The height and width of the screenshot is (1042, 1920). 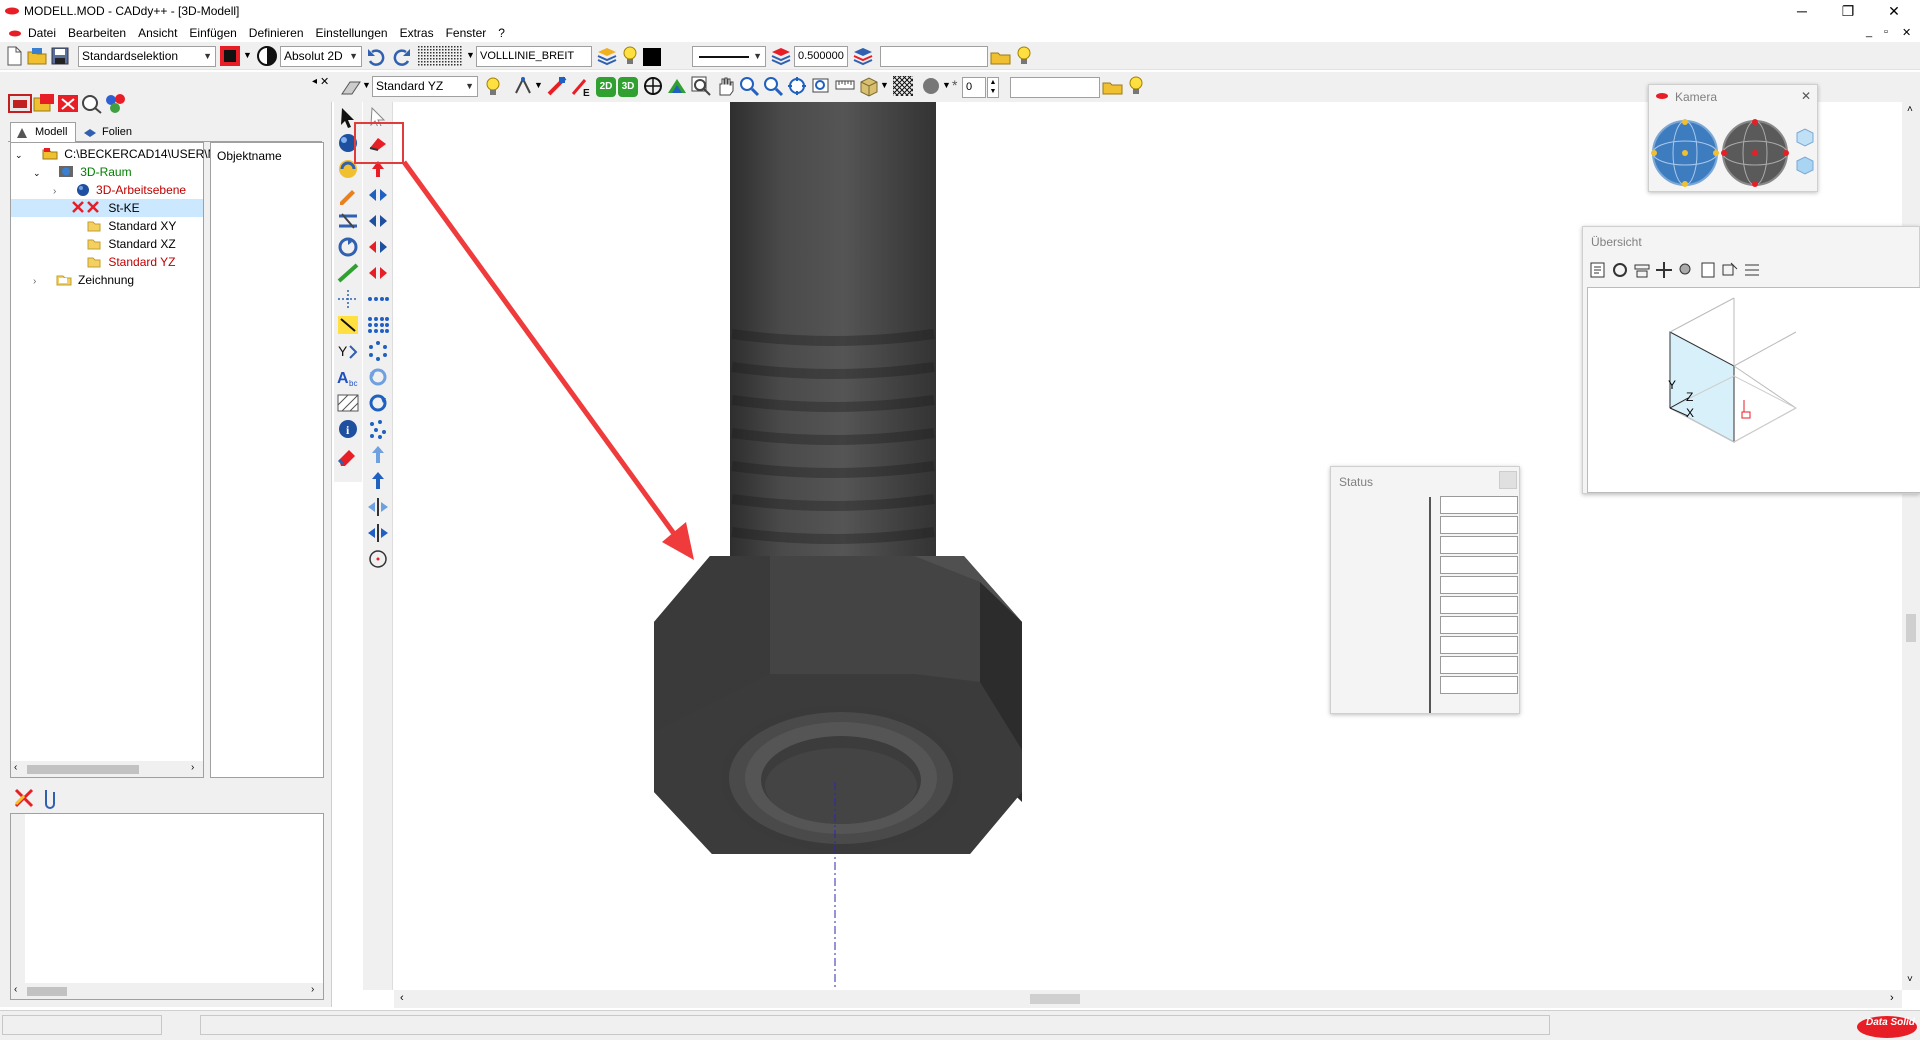 I want to click on overview-refresh-icon, so click(x=1620, y=270).